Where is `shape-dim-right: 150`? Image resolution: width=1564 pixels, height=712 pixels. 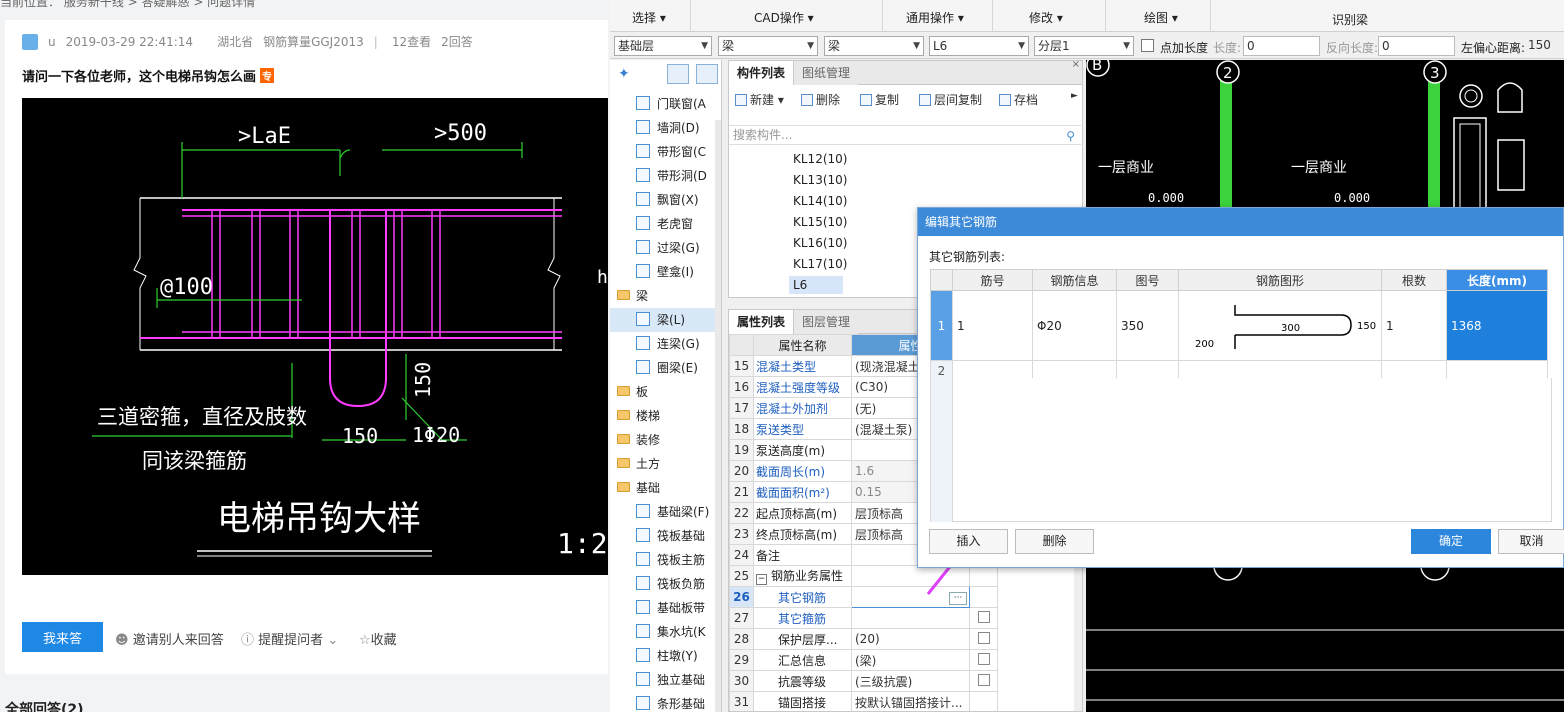 shape-dim-right: 150 is located at coordinates (1366, 326).